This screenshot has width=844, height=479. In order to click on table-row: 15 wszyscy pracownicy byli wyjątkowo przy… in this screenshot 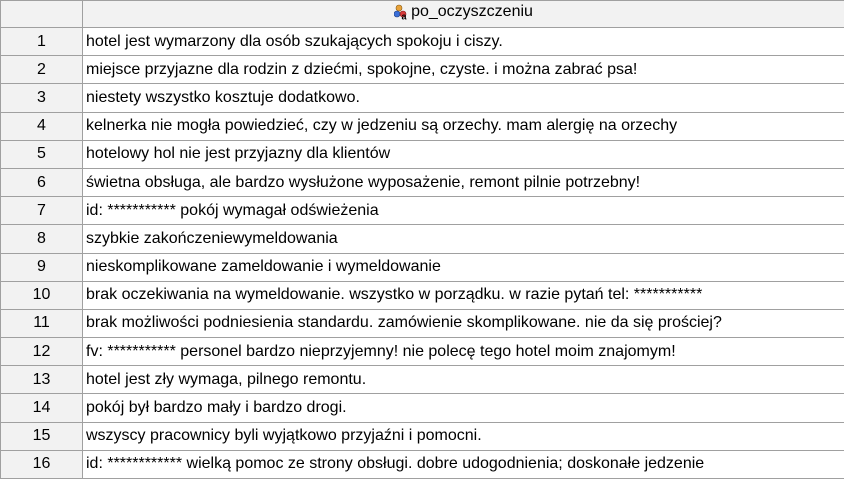, I will do `click(422, 436)`.